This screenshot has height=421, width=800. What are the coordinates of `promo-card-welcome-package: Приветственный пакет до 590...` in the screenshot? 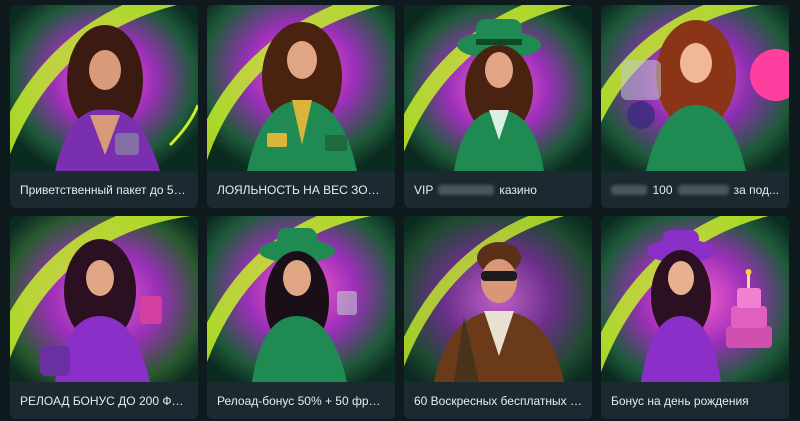 It's located at (104, 106).